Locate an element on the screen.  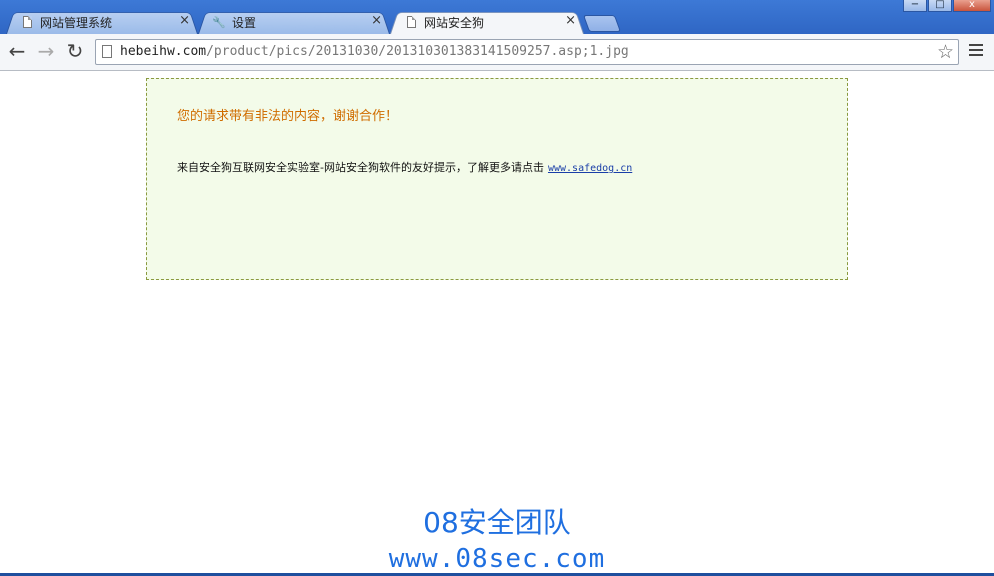
bookmark-star-icon: ☆ is located at coordinates (945, 52).